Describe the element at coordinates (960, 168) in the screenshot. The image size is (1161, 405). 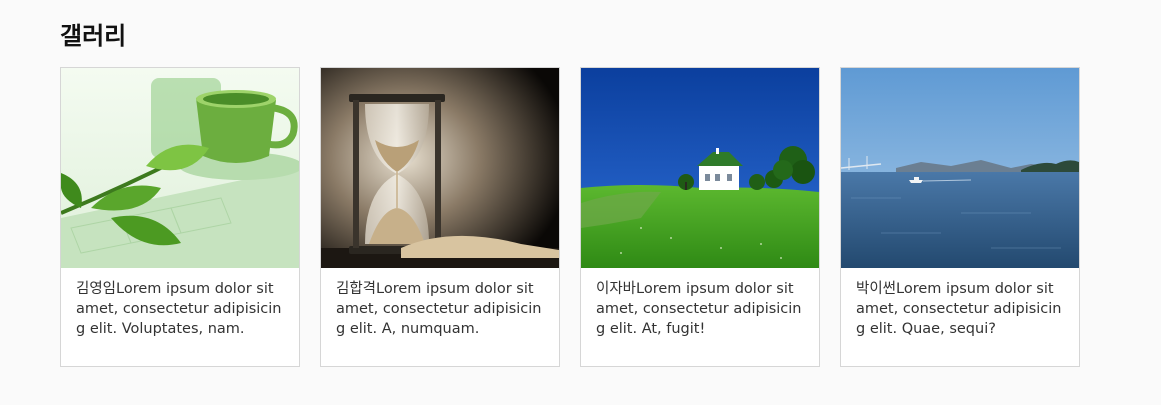
I see `sea-image` at that location.